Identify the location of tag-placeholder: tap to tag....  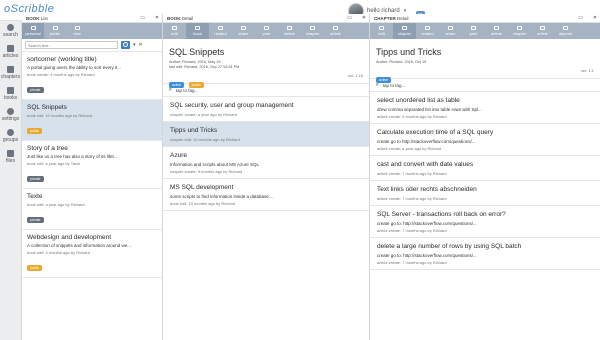
(394, 85).